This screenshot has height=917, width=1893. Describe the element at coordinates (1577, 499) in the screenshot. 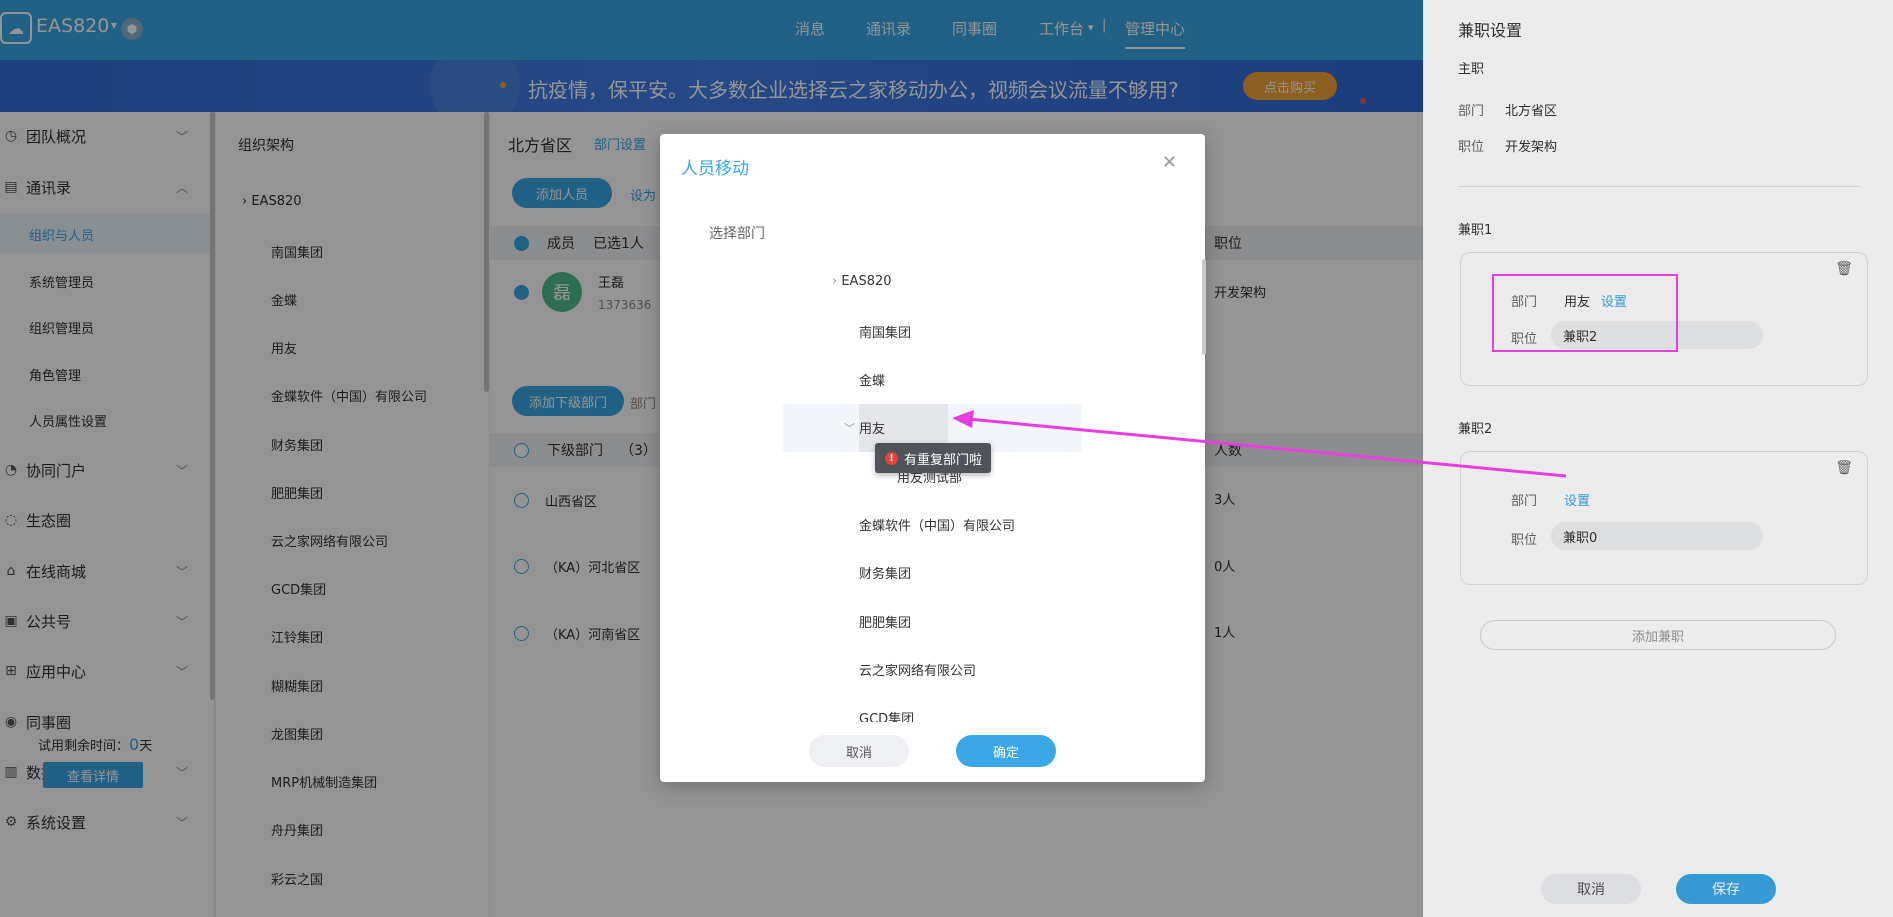

I see `set-dept-link: 设置` at that location.